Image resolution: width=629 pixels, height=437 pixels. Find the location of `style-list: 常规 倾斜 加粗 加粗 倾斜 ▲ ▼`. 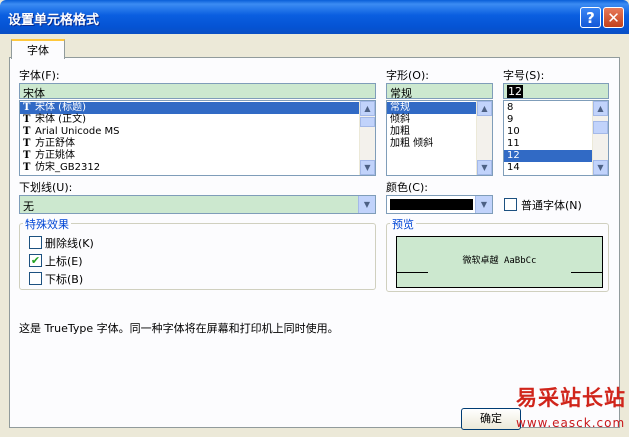

style-list: 常规 倾斜 加粗 加粗 倾斜 ▲ ▼ is located at coordinates (439, 138).